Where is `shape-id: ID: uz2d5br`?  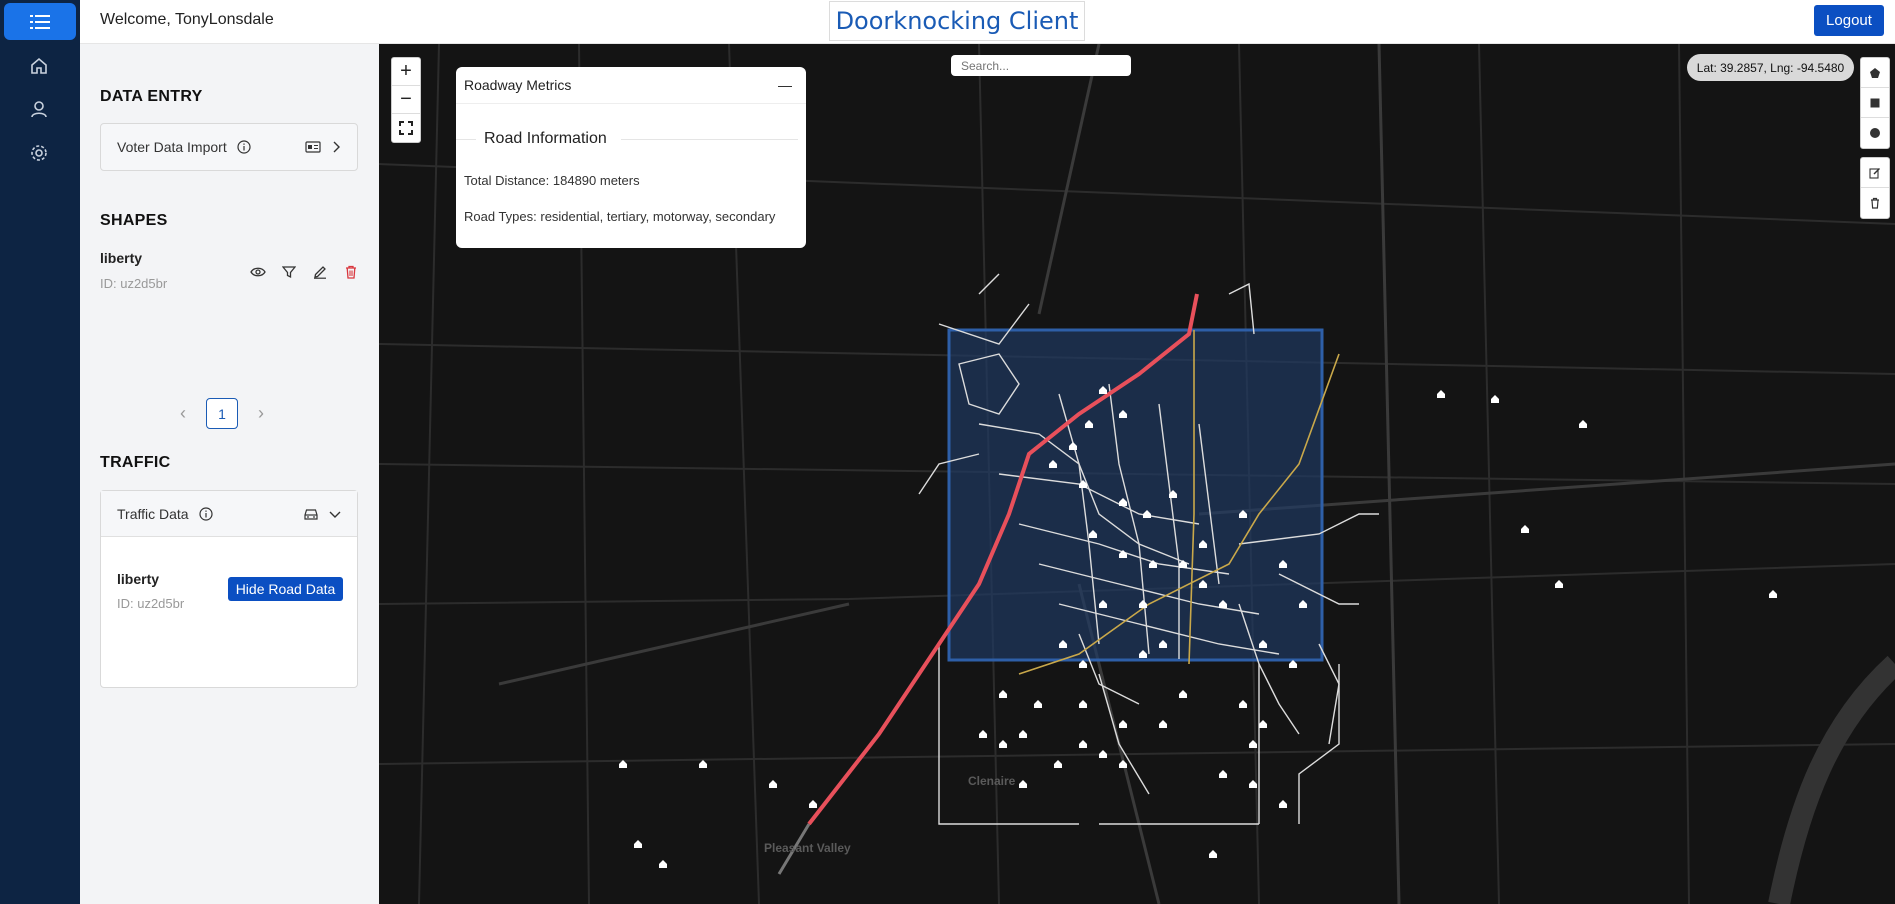 shape-id: ID: uz2d5br is located at coordinates (134, 283).